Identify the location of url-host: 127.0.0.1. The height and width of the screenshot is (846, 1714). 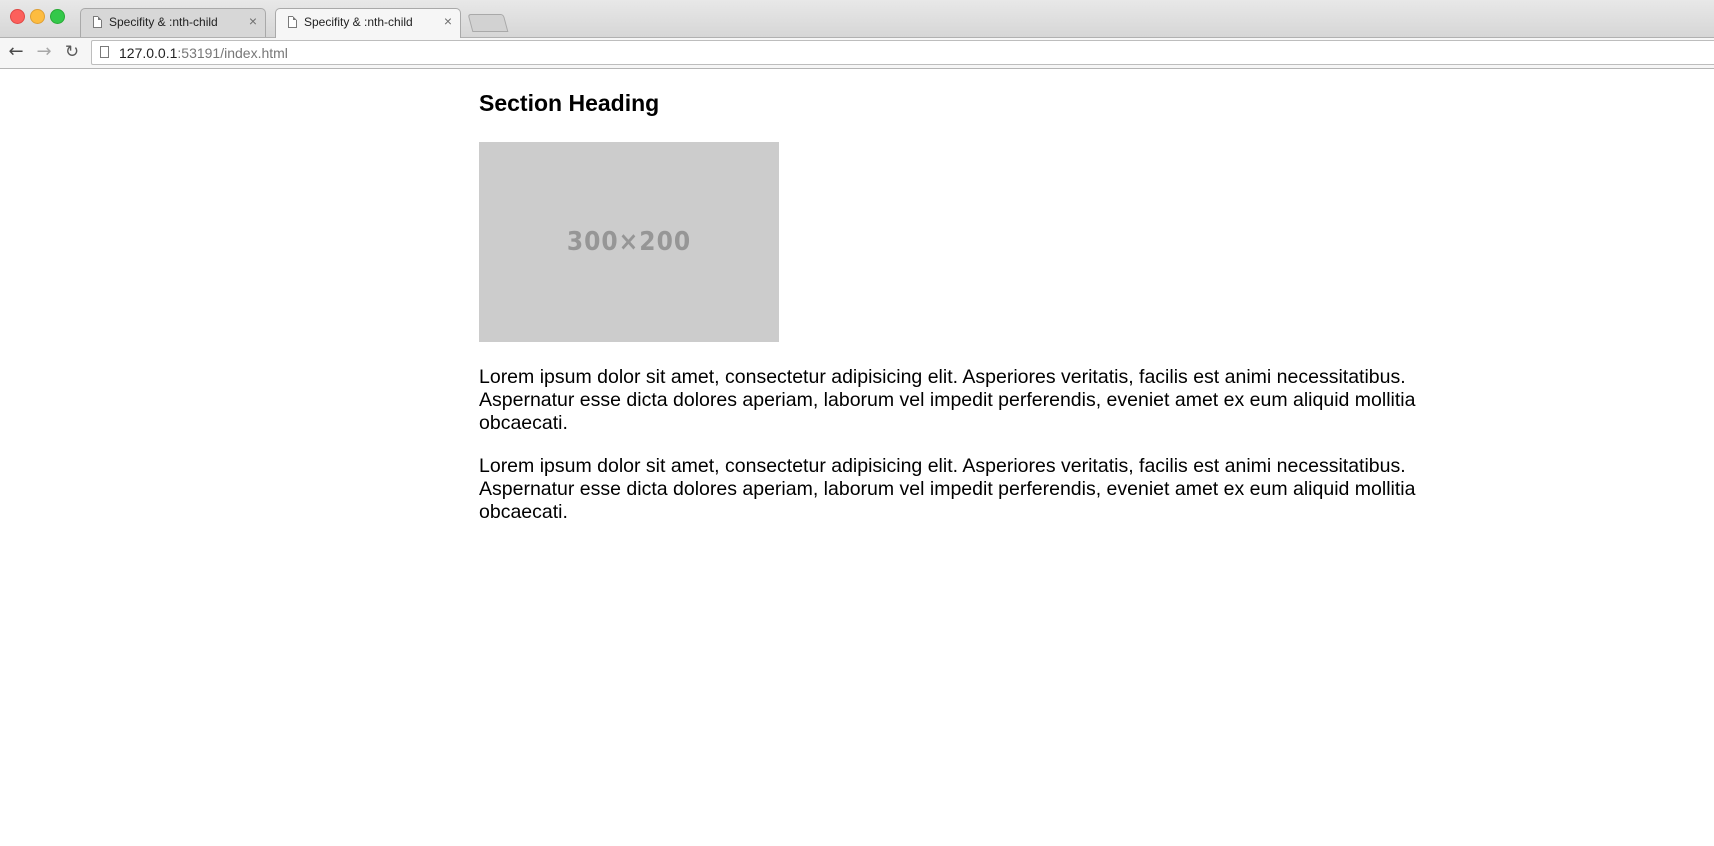
(148, 53).